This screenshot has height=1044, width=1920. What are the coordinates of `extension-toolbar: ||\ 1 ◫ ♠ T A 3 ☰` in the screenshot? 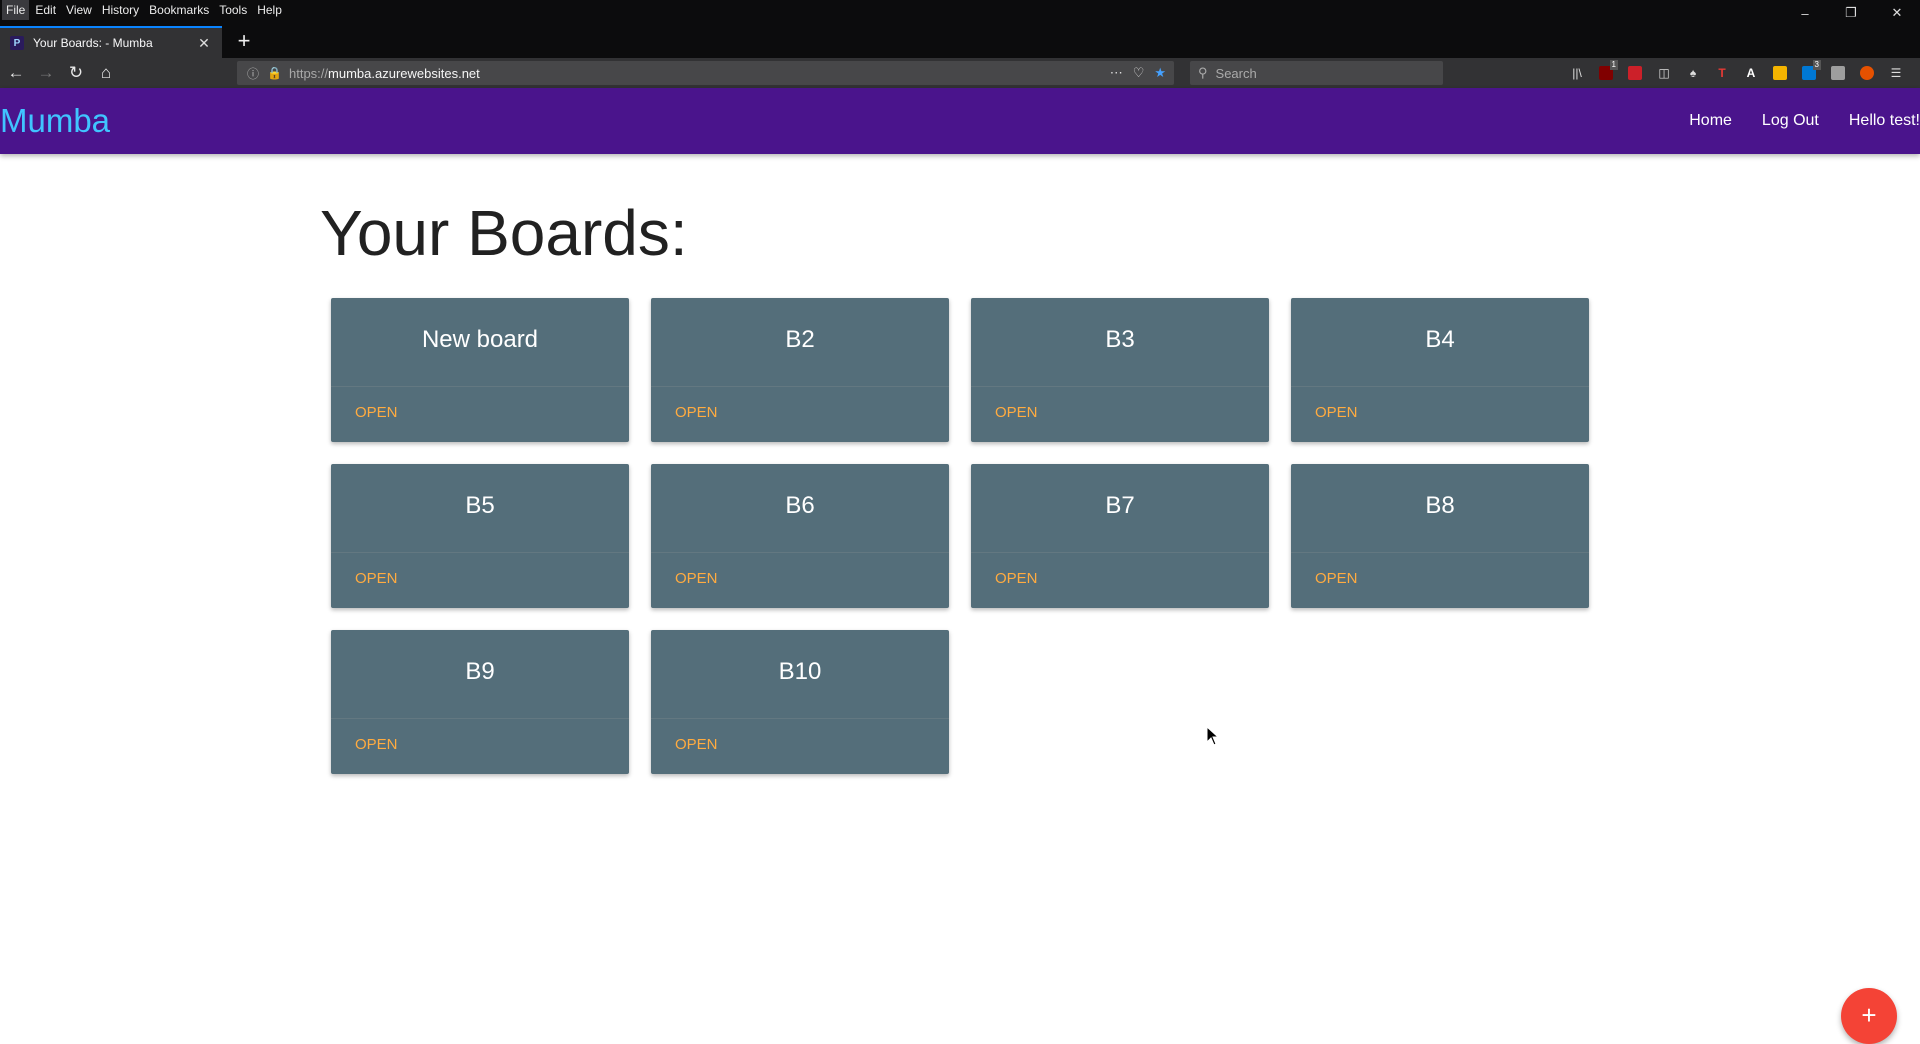 It's located at (1739, 73).